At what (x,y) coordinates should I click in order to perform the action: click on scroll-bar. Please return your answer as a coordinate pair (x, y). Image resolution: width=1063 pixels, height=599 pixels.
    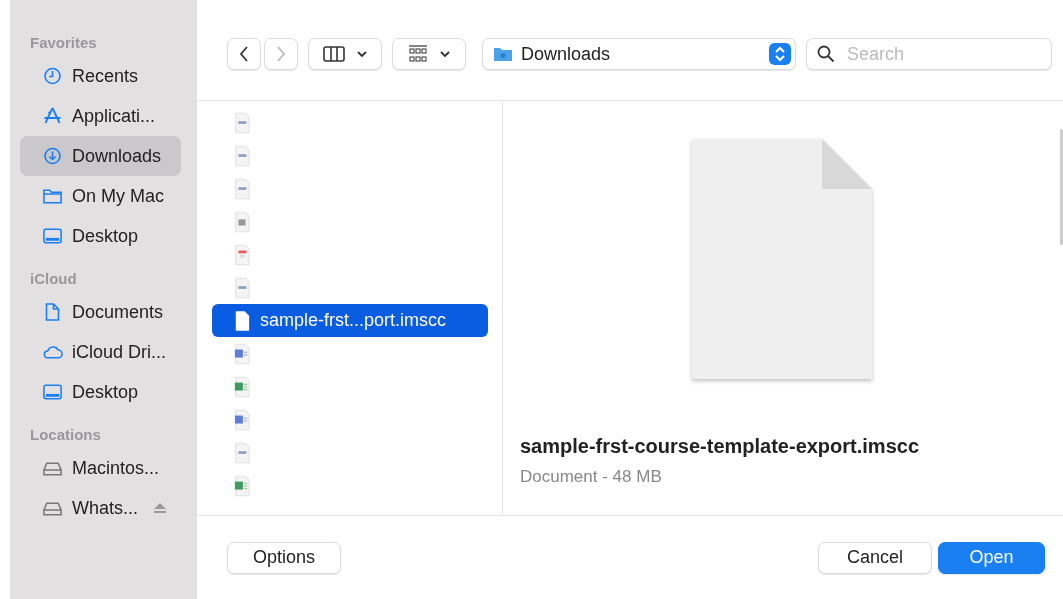
    Looking at the image, I should click on (1061, 187).